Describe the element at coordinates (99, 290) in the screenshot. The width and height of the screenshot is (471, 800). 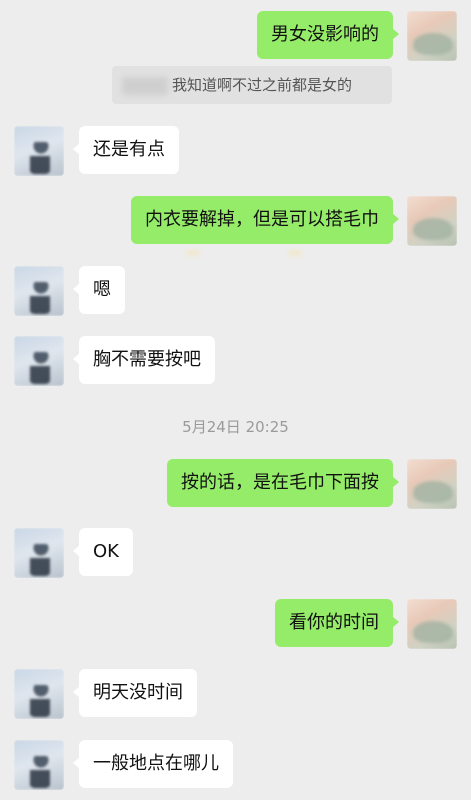
I see `message-bubble-incoming: 嗯` at that location.